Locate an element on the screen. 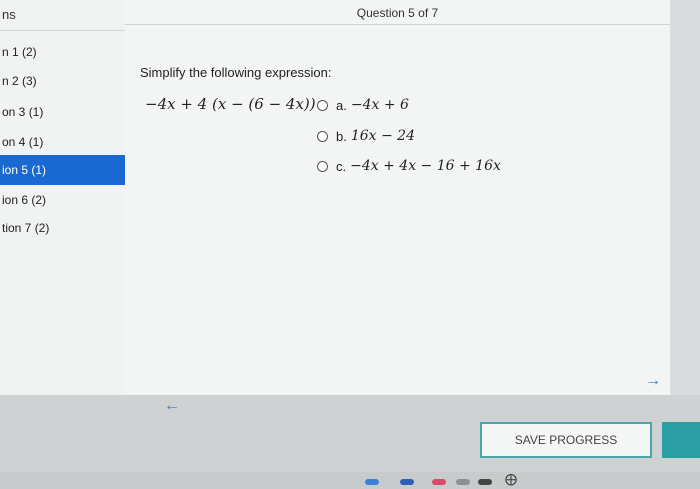  sidebar-item-label: on 4 (1) is located at coordinates (23, 142).